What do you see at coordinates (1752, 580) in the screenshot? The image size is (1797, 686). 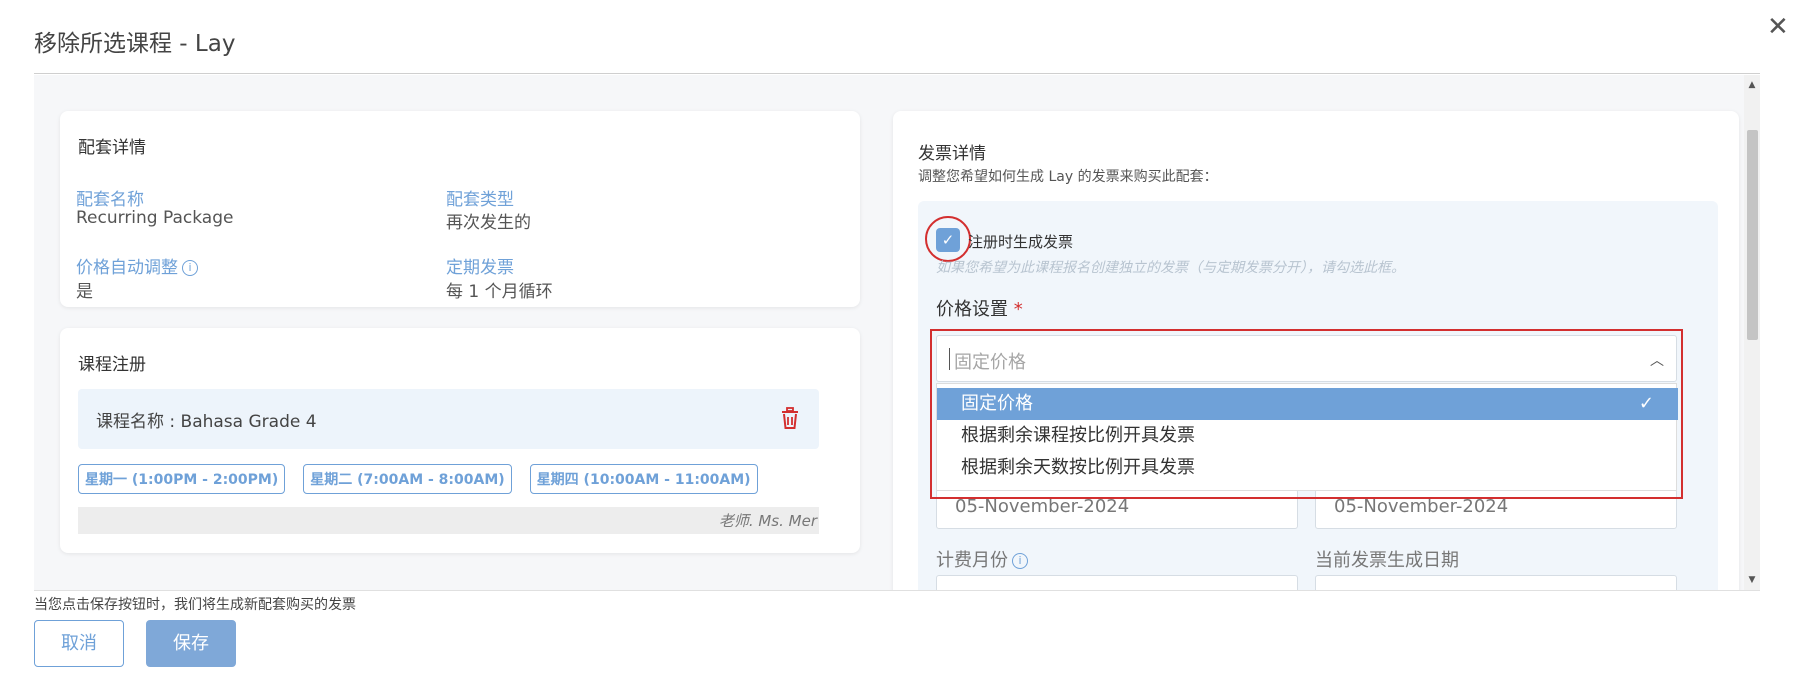 I see `scroll-down-icon: ▼` at bounding box center [1752, 580].